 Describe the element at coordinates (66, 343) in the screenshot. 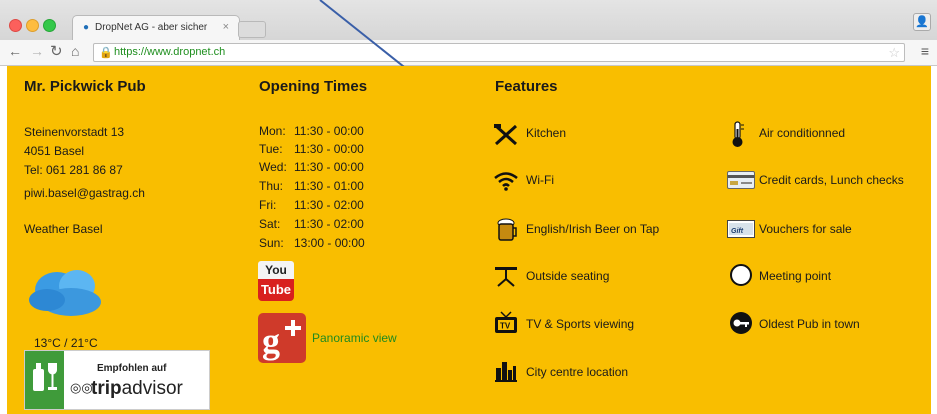

I see `temperature: 13°C / 21°C` at that location.